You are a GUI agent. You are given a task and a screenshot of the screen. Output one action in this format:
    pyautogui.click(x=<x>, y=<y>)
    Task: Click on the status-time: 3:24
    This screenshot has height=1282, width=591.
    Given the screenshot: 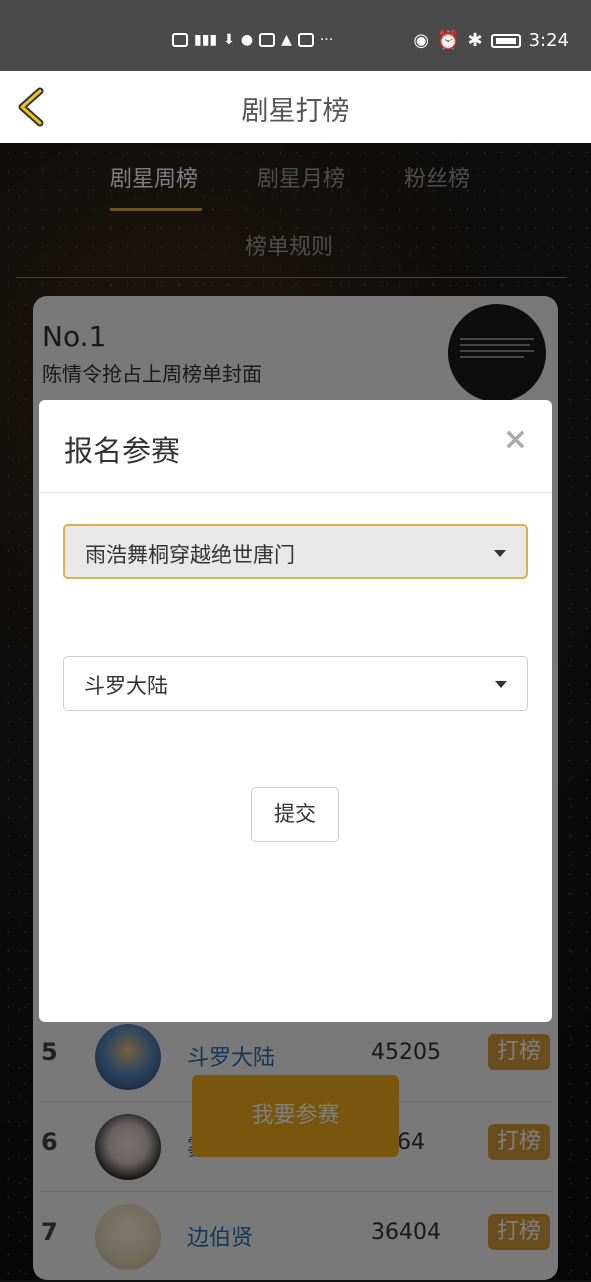 What is the action you would take?
    pyautogui.click(x=548, y=40)
    